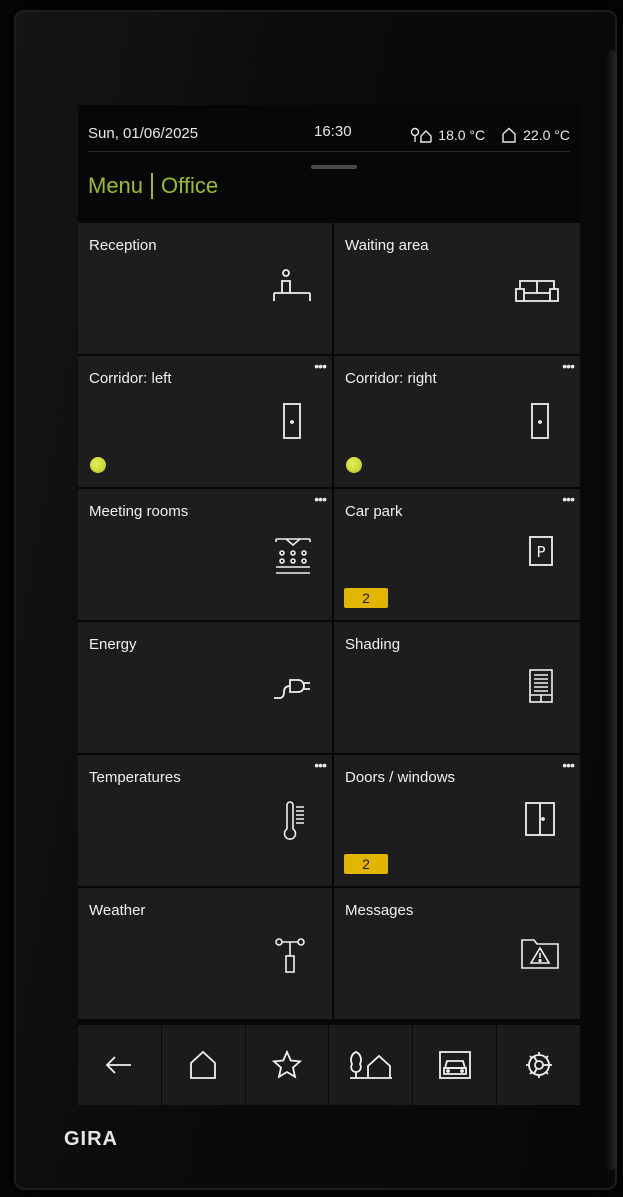  What do you see at coordinates (457, 687) in the screenshot?
I see `tile-shading: Shading` at bounding box center [457, 687].